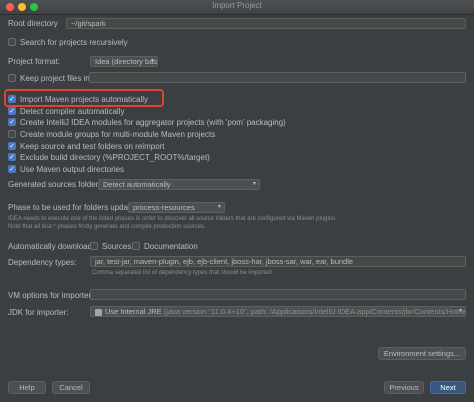  What do you see at coordinates (72, 207) in the screenshot?
I see `phase-label: Phase to be used for folders update:` at bounding box center [72, 207].